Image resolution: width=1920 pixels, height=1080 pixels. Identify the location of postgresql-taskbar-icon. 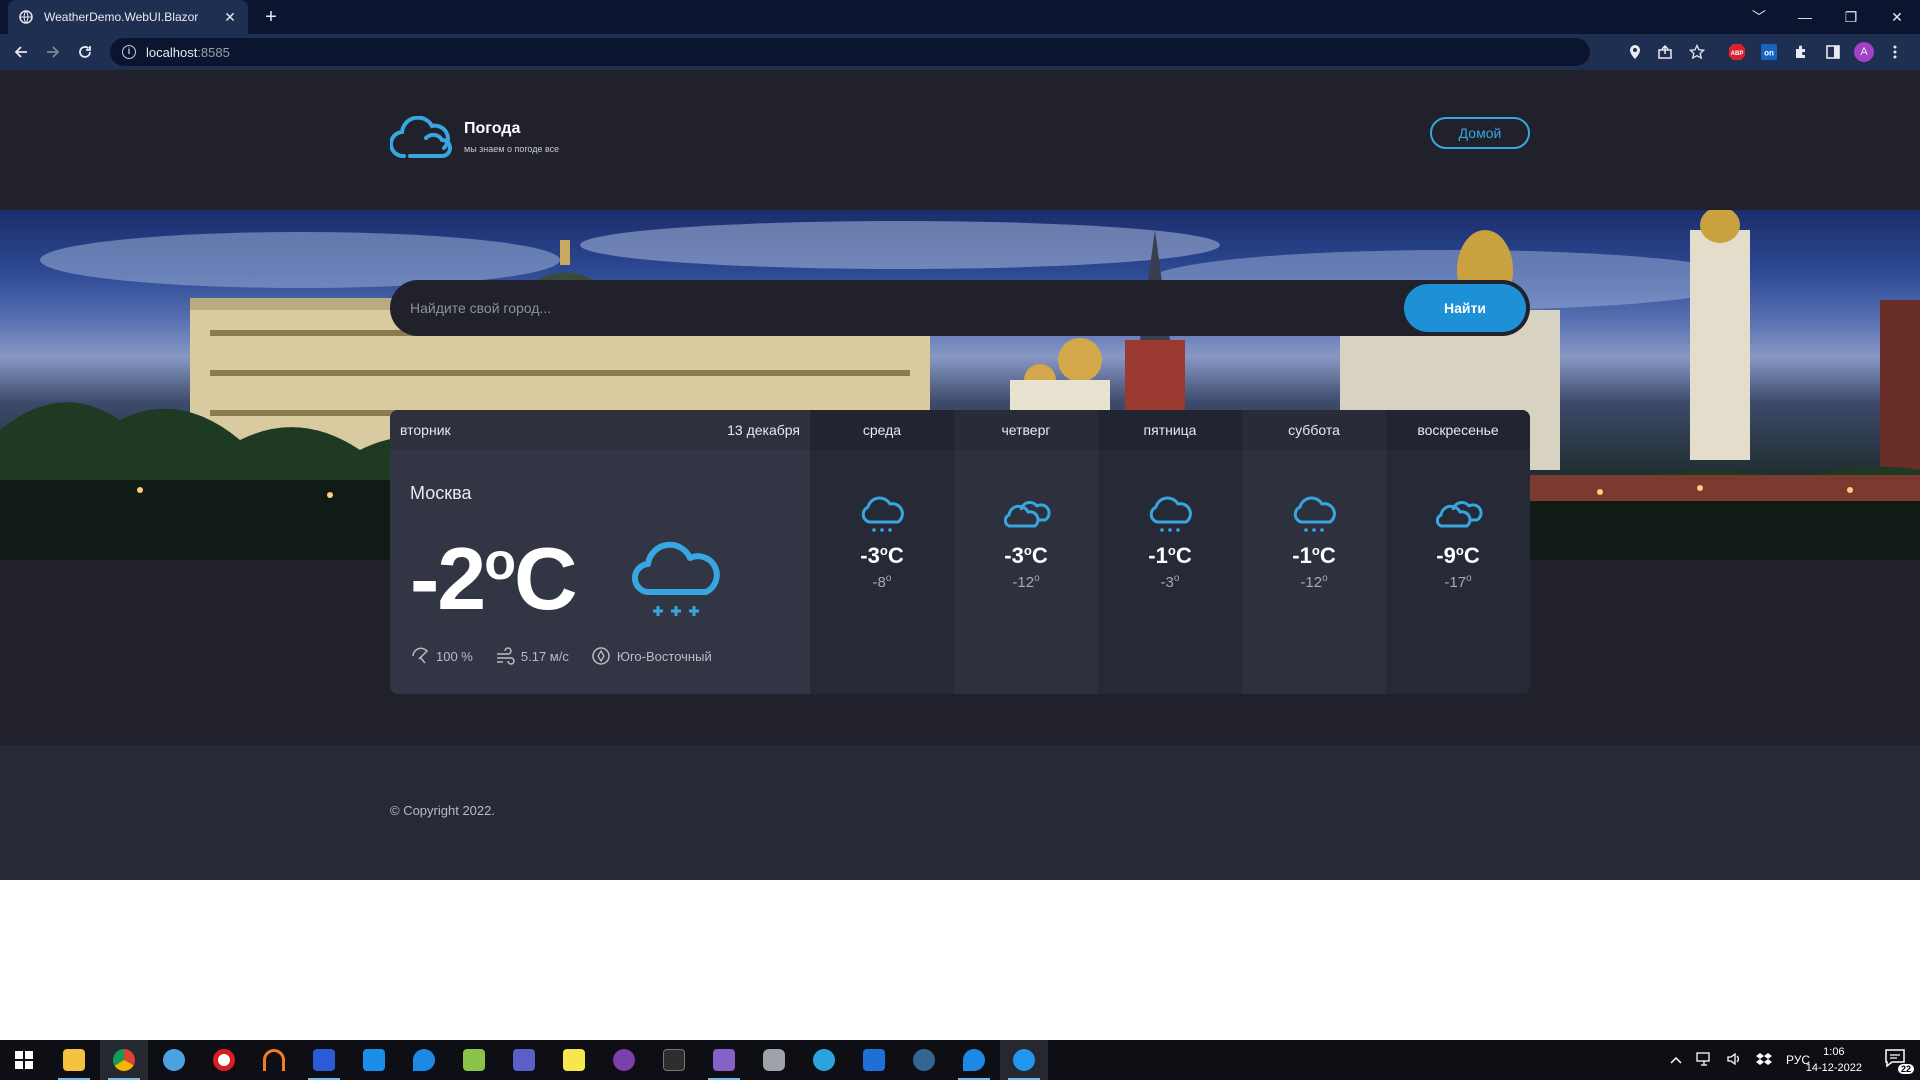
(924, 1060).